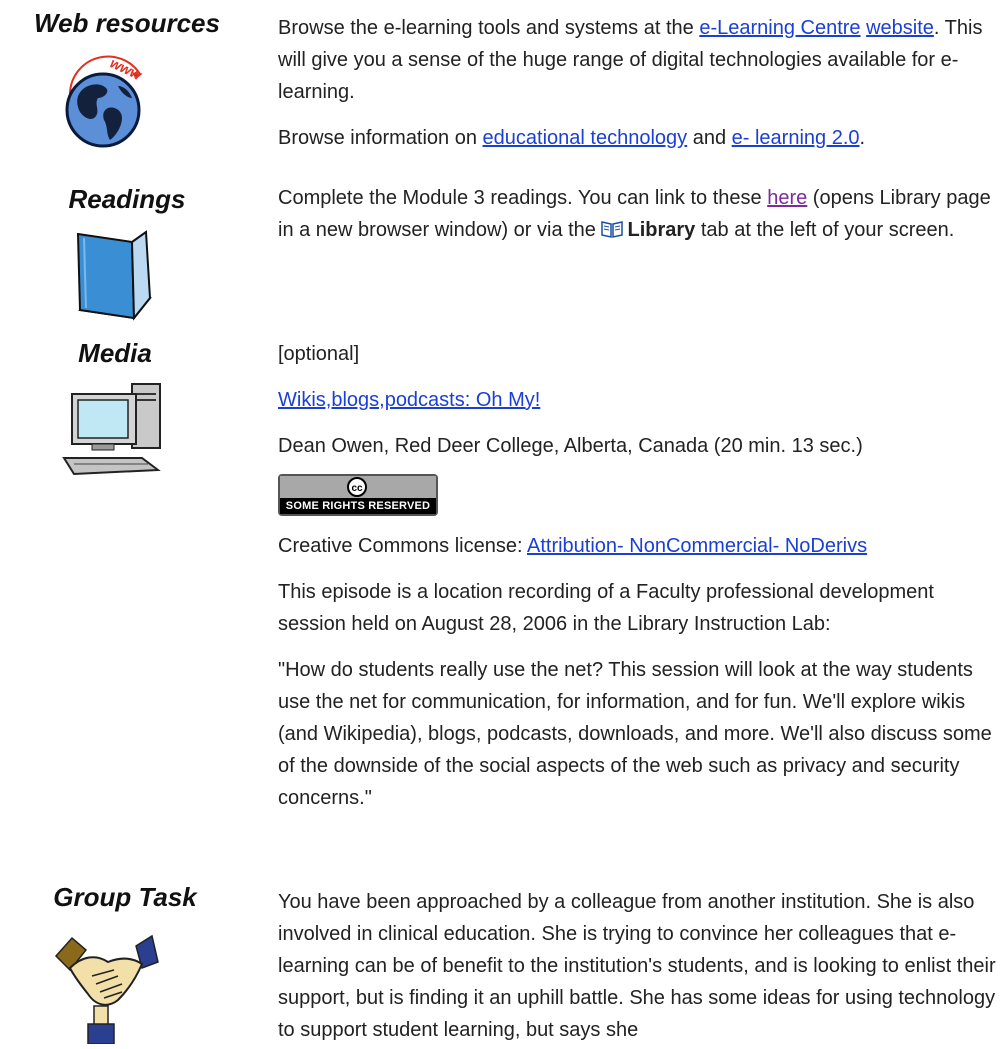  I want to click on group-task-heading: Group Task, so click(125, 897).